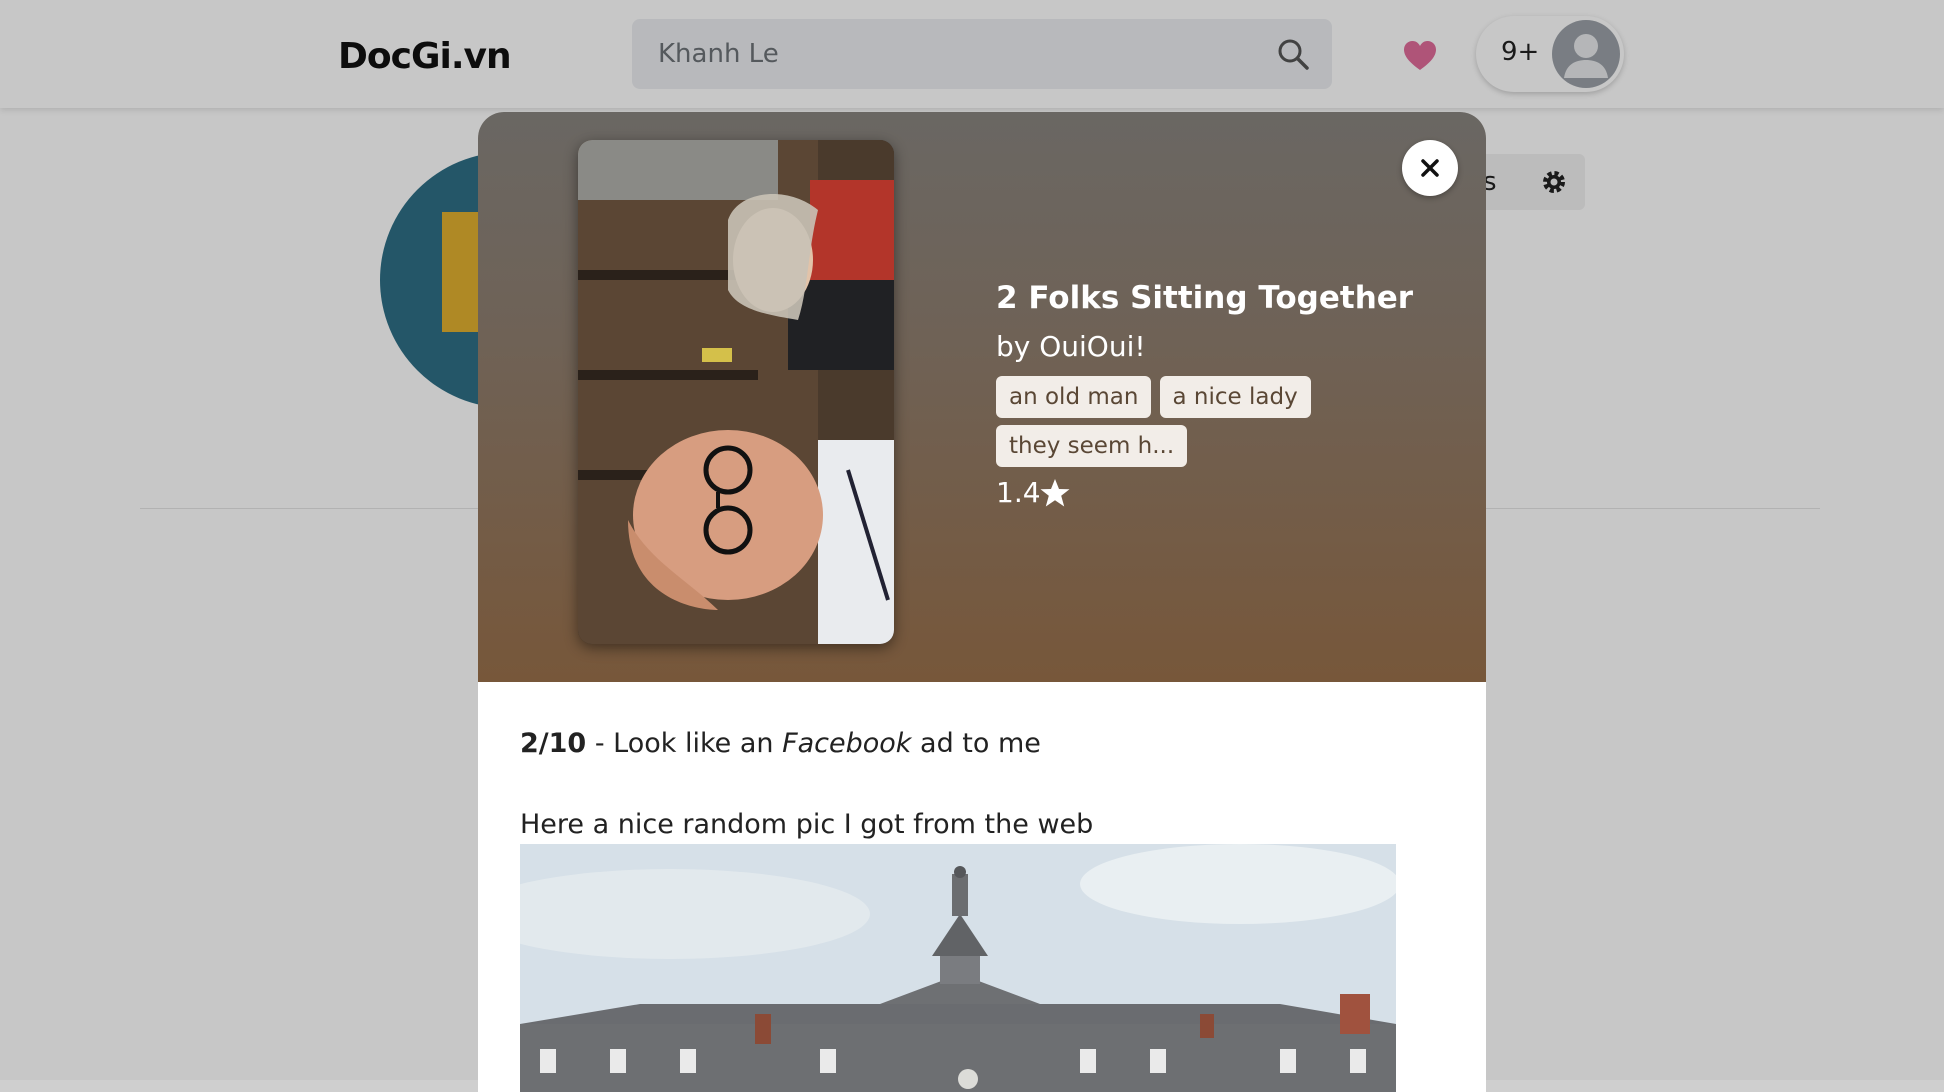 Image resolution: width=1944 pixels, height=1092 pixels. What do you see at coordinates (1235, 397) in the screenshot?
I see `tag-chip: a nice lady` at bounding box center [1235, 397].